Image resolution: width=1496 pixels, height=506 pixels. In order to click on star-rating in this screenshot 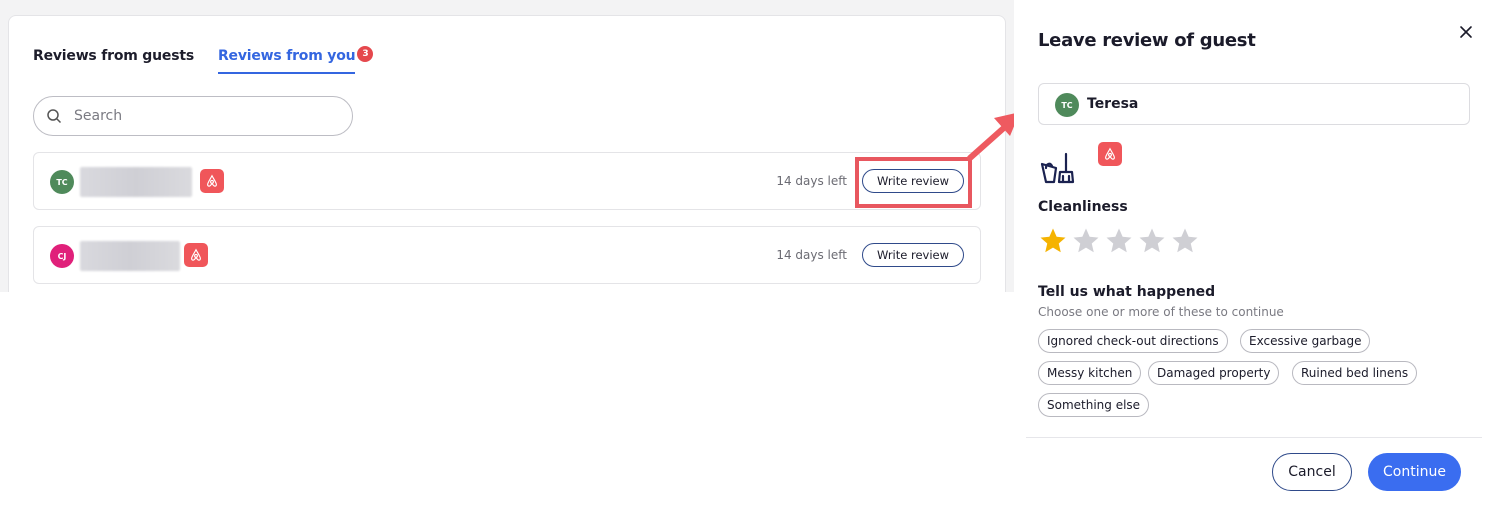, I will do `click(1119, 241)`.